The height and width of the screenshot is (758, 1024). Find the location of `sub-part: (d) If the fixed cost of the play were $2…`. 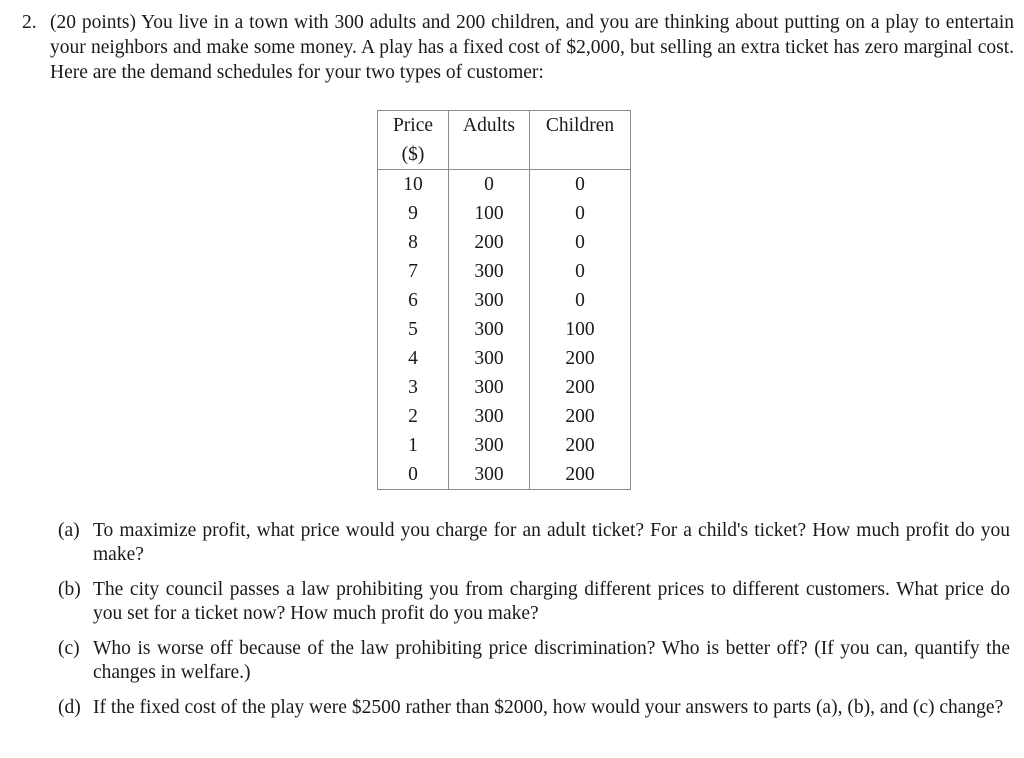

sub-part: (d) If the fixed cost of the play were $2… is located at coordinates (534, 708).